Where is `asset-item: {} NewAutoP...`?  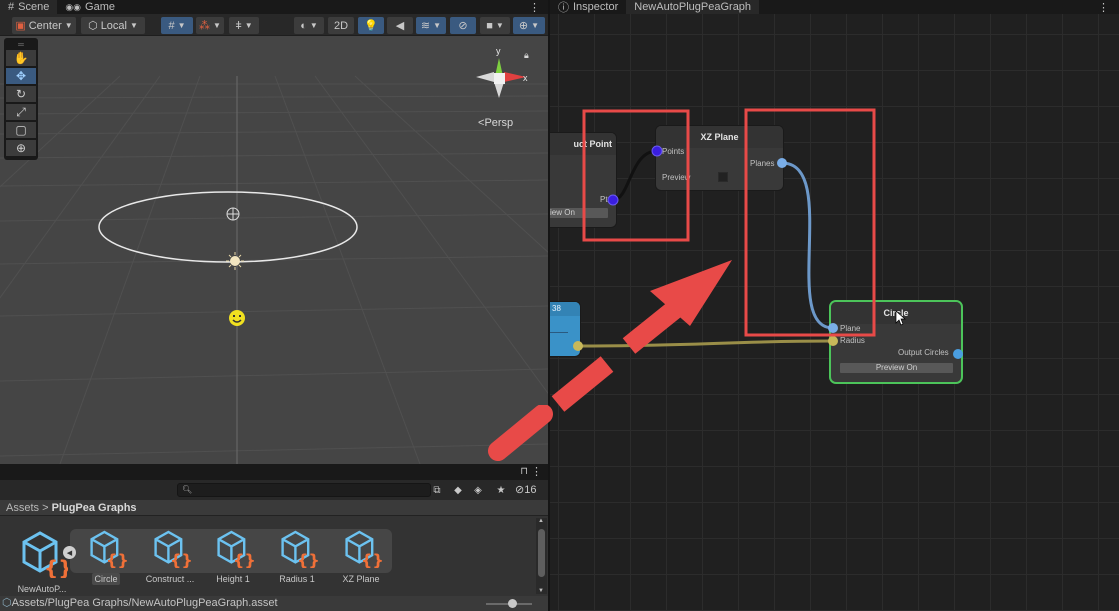
asset-item: {} NewAutoP... is located at coordinates (42, 561).